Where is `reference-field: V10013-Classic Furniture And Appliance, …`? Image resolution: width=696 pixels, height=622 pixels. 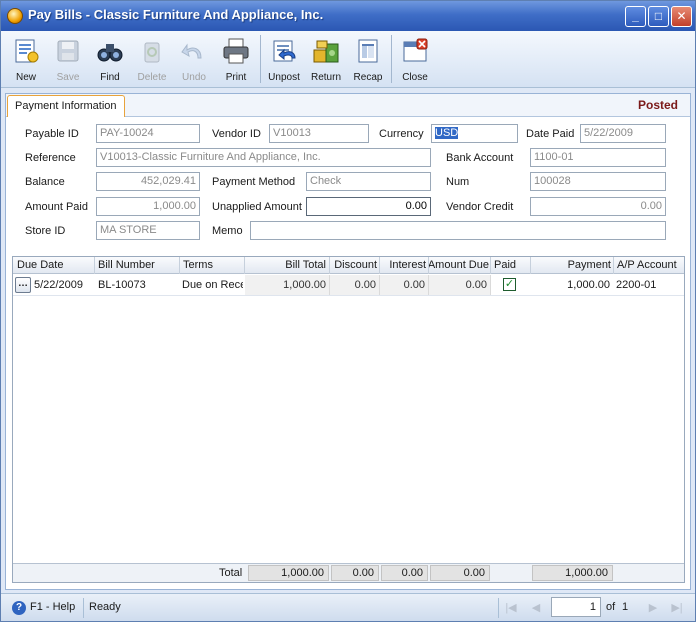 reference-field: V10013-Classic Furniture And Appliance, … is located at coordinates (263, 157).